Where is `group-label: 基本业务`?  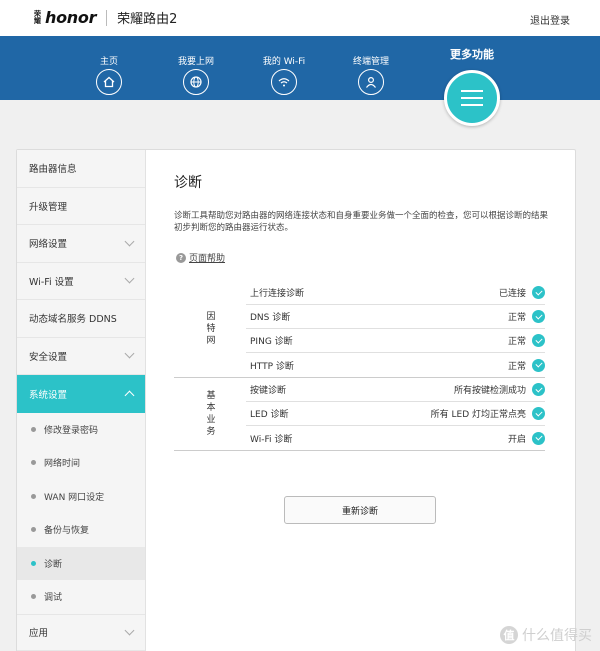
group-label: 基本业务 is located at coordinates (209, 414).